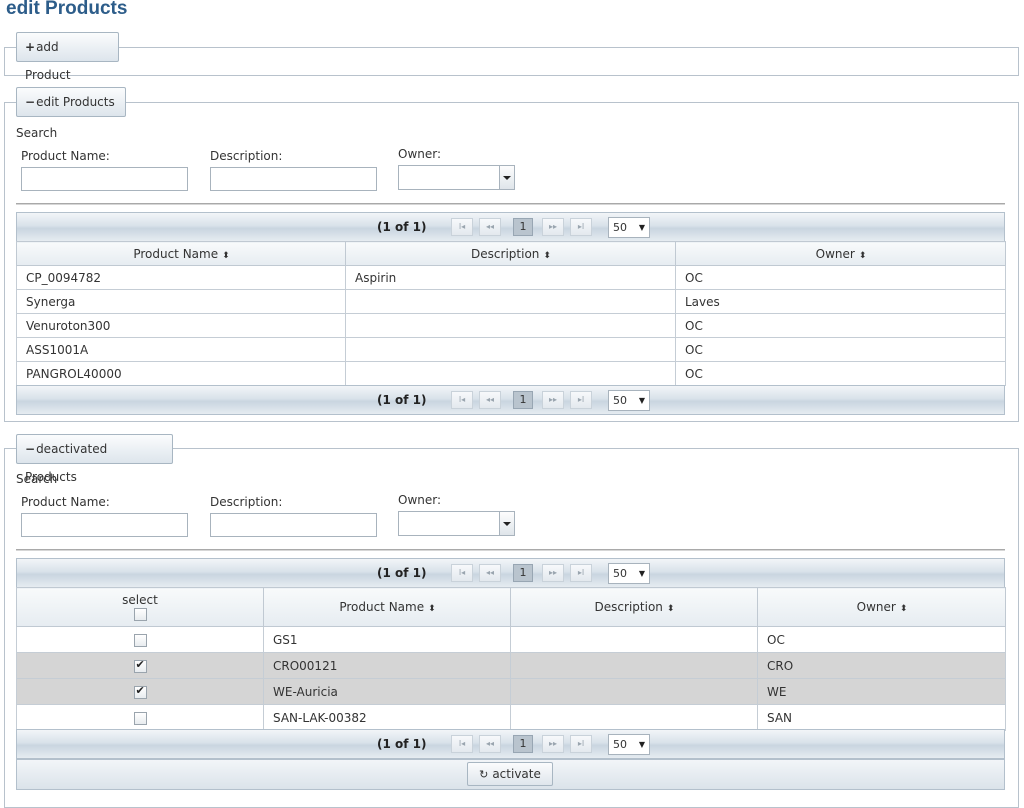 The image size is (1024, 808). I want to click on cell-product-name: Venuroton300, so click(181, 325).